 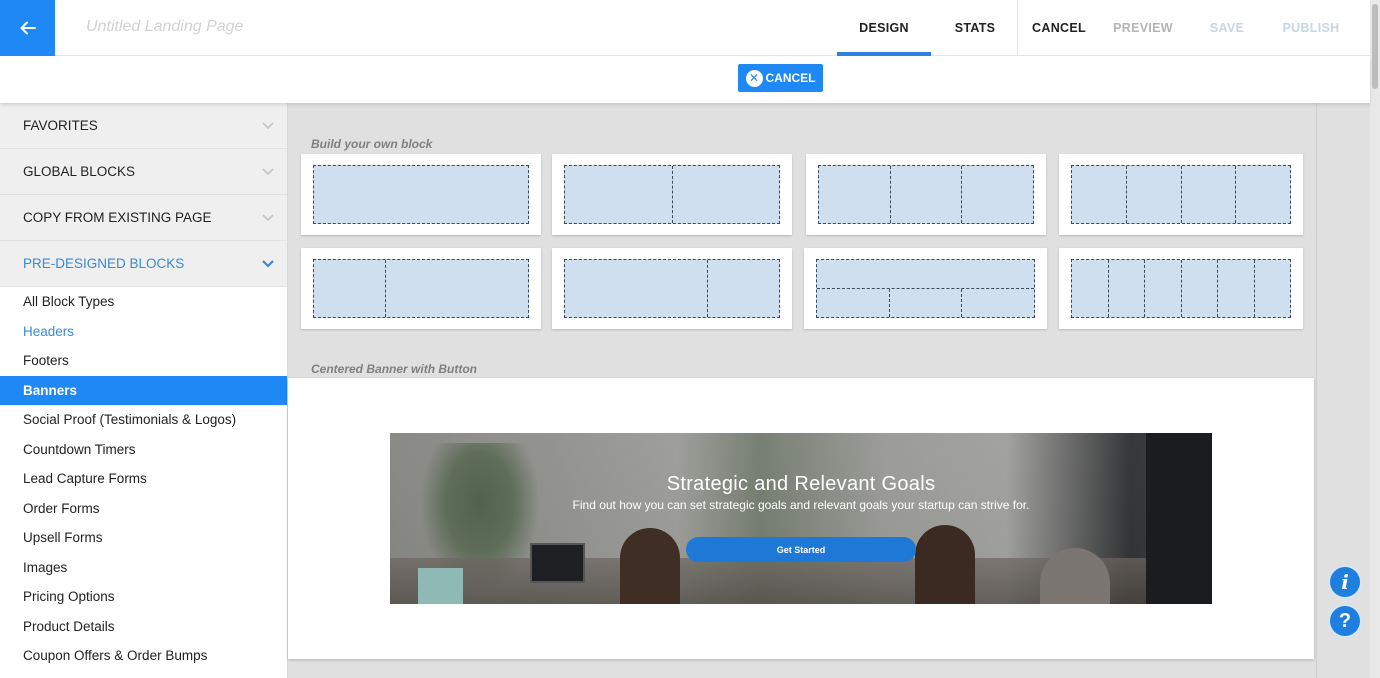 What do you see at coordinates (372, 144) in the screenshot?
I see `build-your-own-label: Build your own block` at bounding box center [372, 144].